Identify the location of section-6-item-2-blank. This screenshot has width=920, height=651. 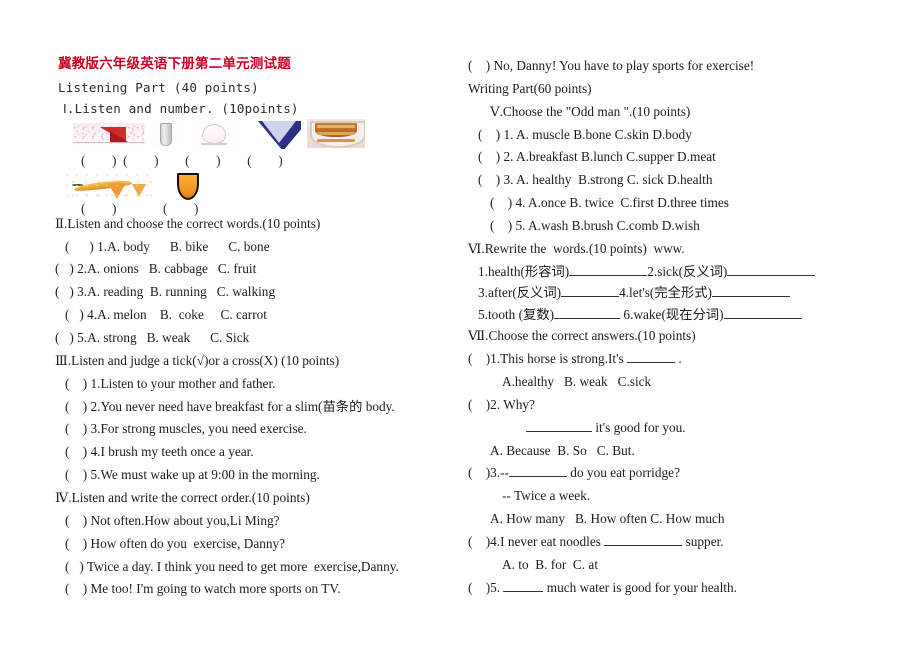
(771, 275).